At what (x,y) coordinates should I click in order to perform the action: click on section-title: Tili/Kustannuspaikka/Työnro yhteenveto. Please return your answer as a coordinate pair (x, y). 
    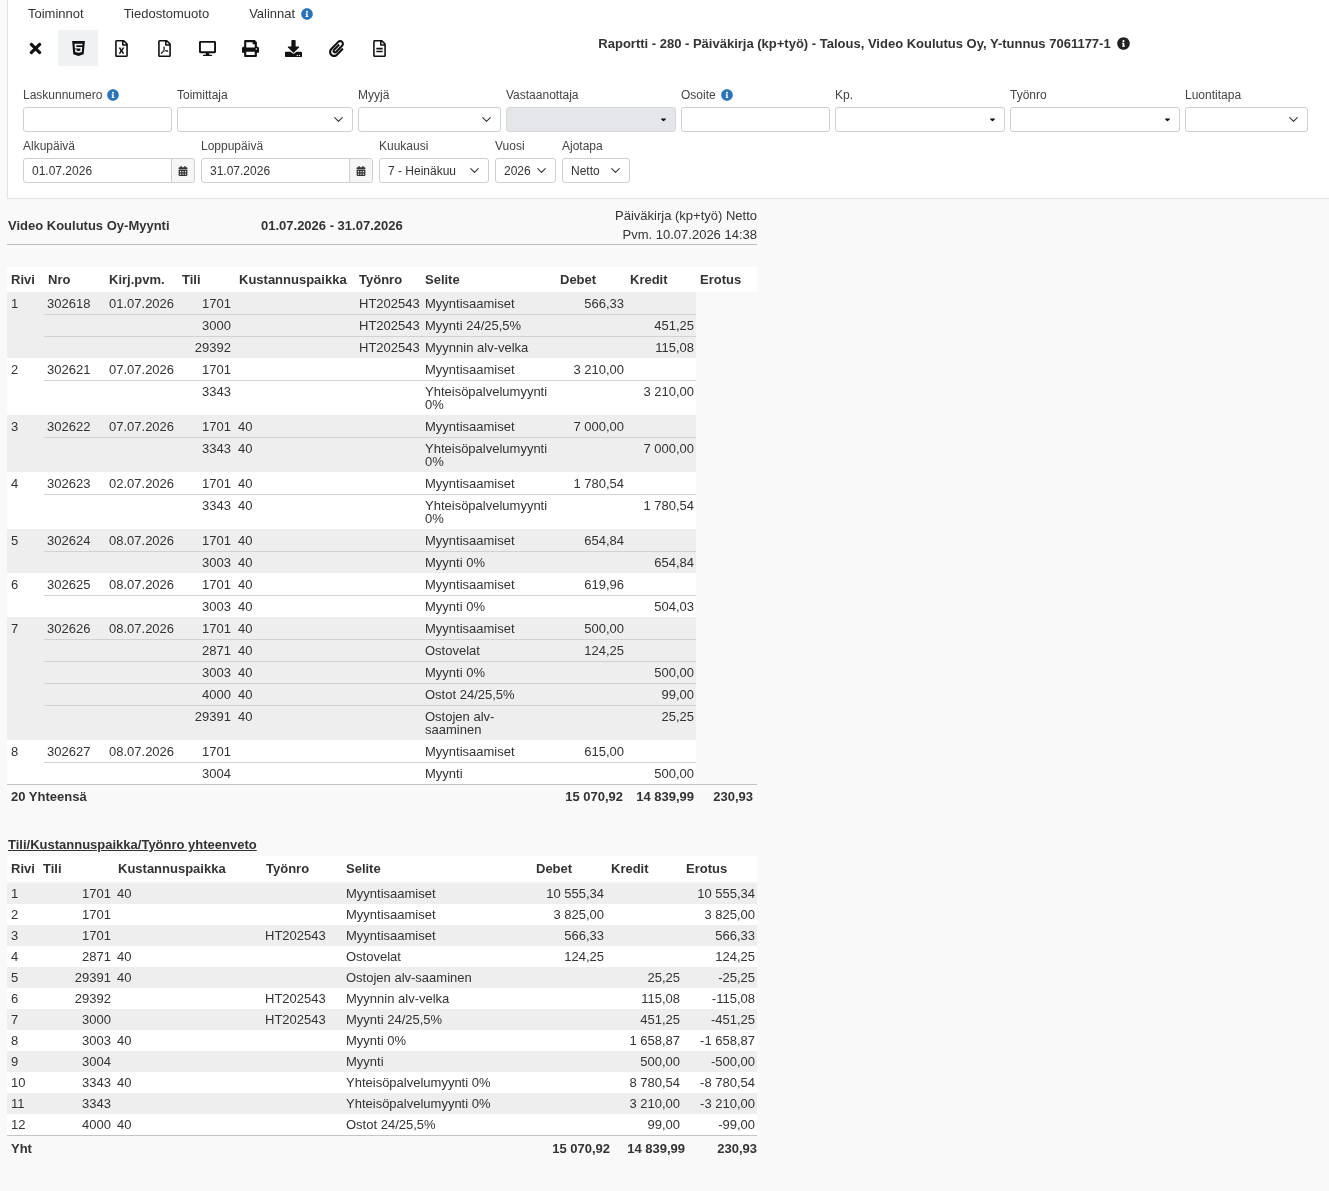
    Looking at the image, I should click on (132, 845).